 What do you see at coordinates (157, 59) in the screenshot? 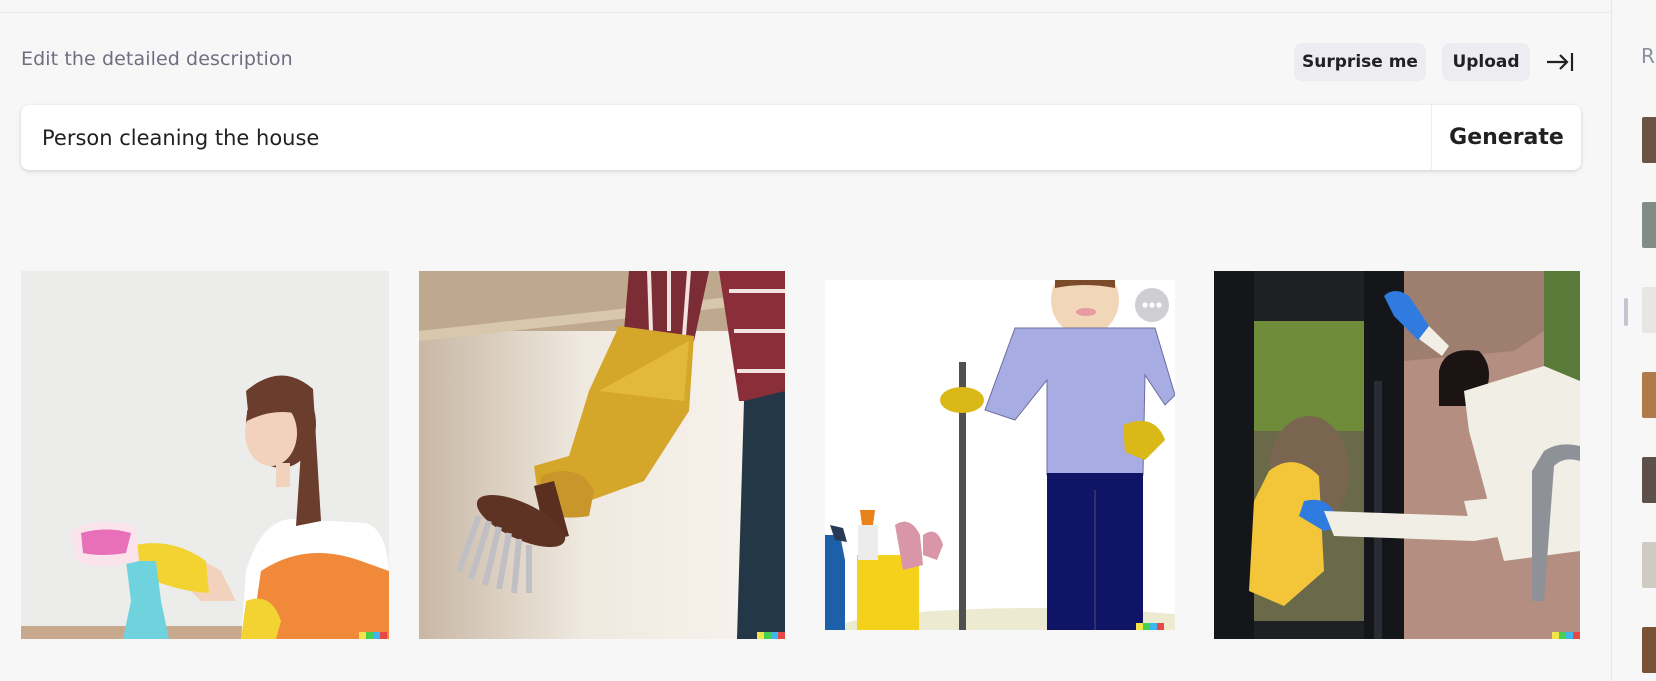
I see `page-subtitle: Edit the detailed description` at bounding box center [157, 59].